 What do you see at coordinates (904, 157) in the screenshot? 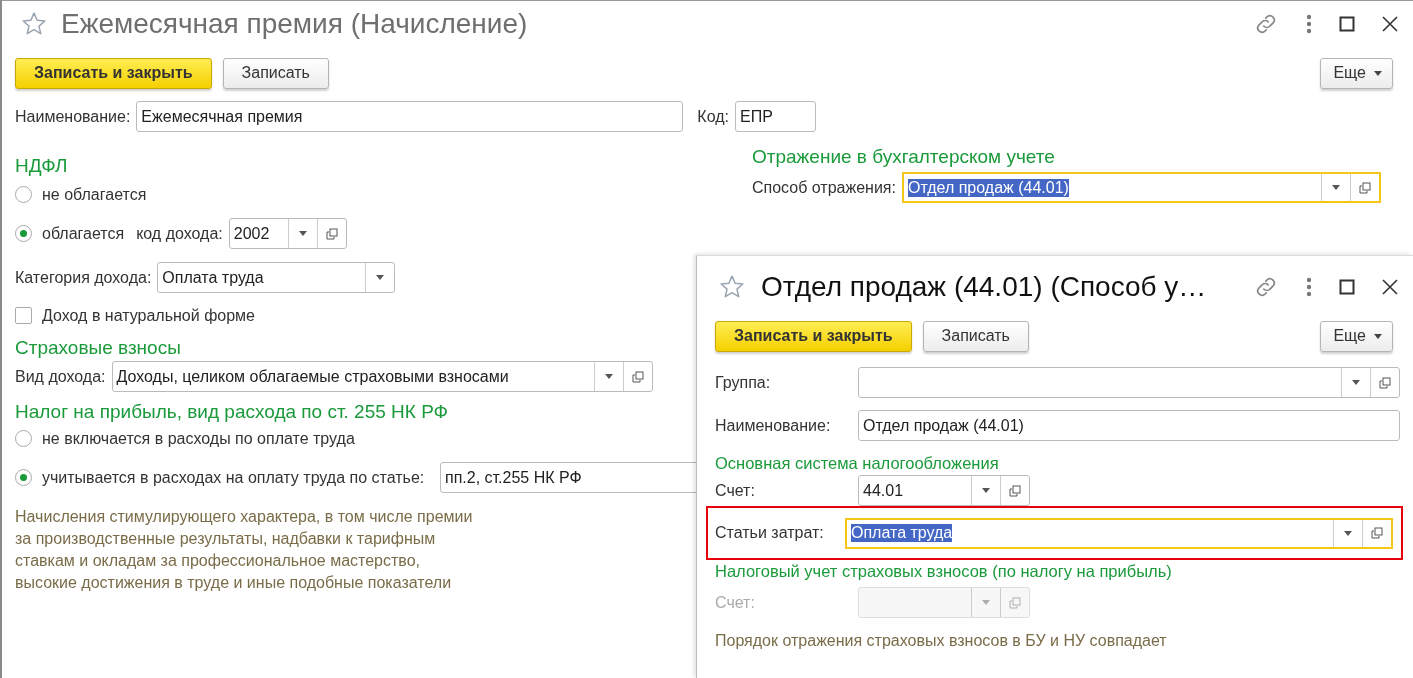
I see `section-heading: Отражение в бухгалтерском учете` at bounding box center [904, 157].